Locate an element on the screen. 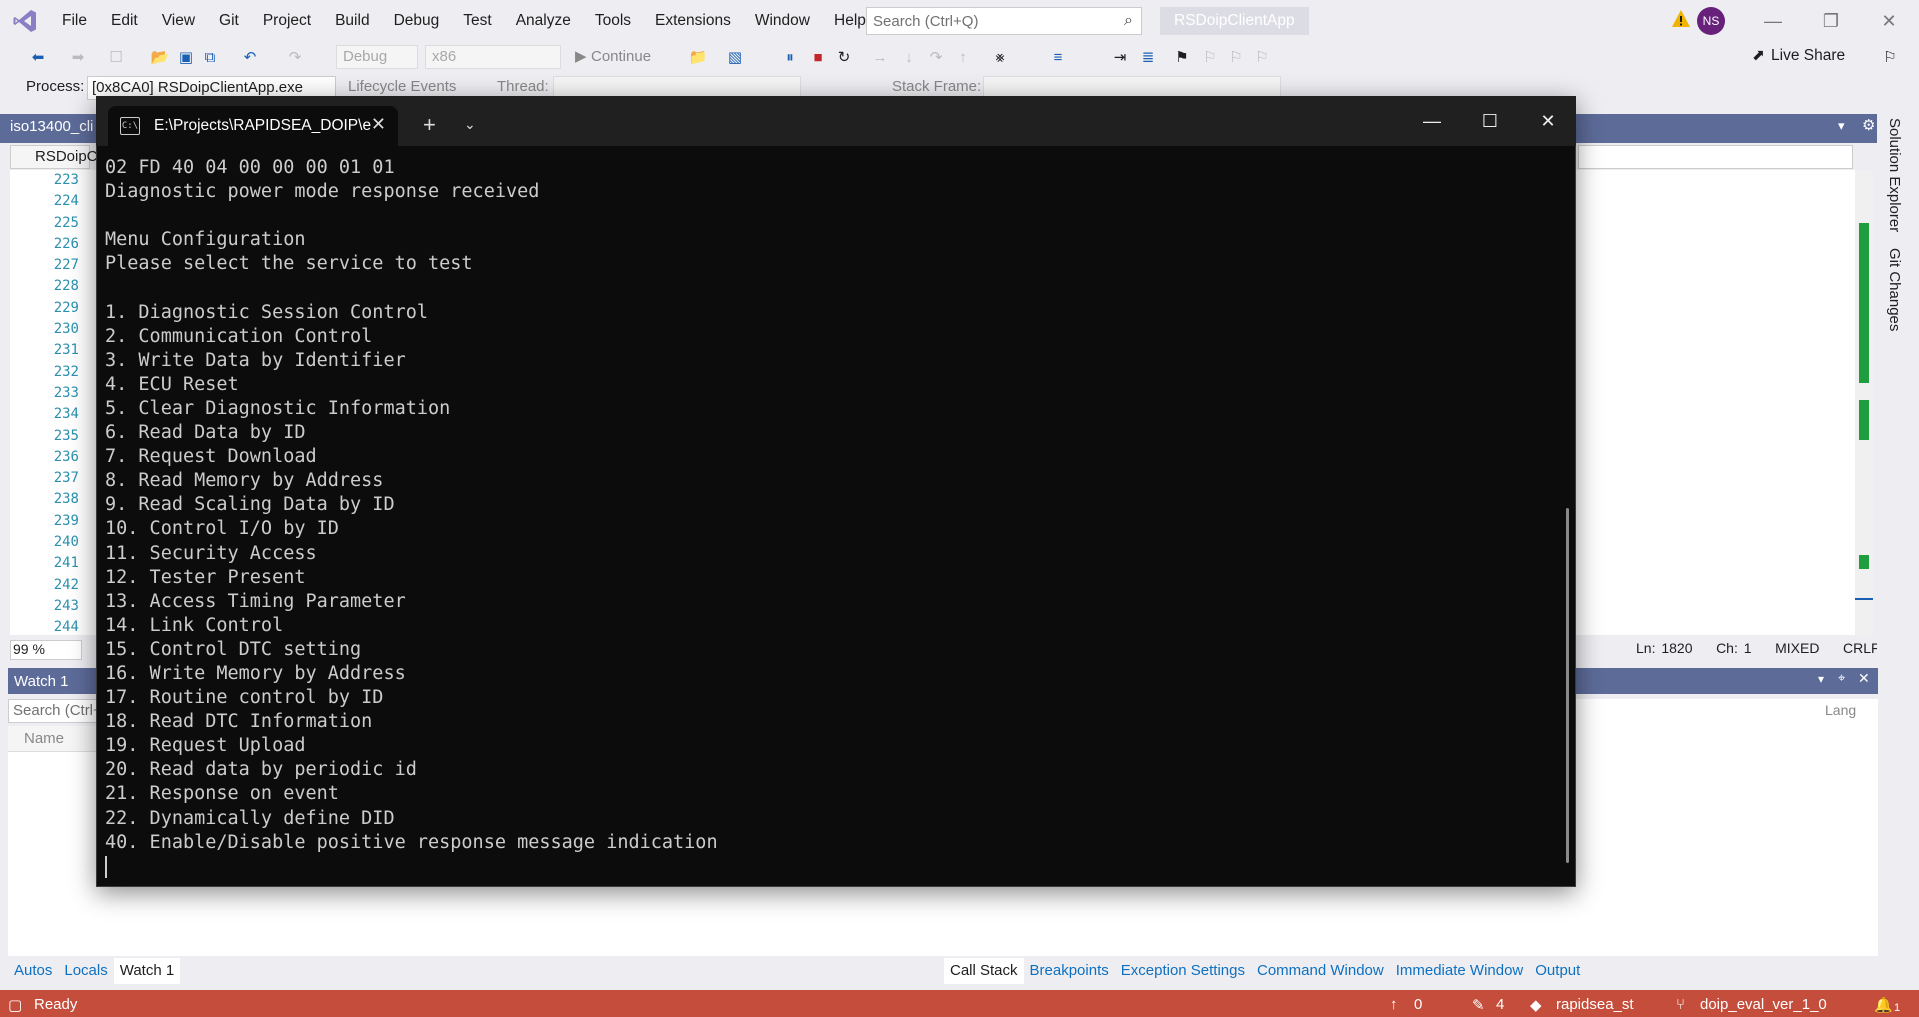 The image size is (1919, 1017). document-tab: iso13400_cli is located at coordinates (51, 126).